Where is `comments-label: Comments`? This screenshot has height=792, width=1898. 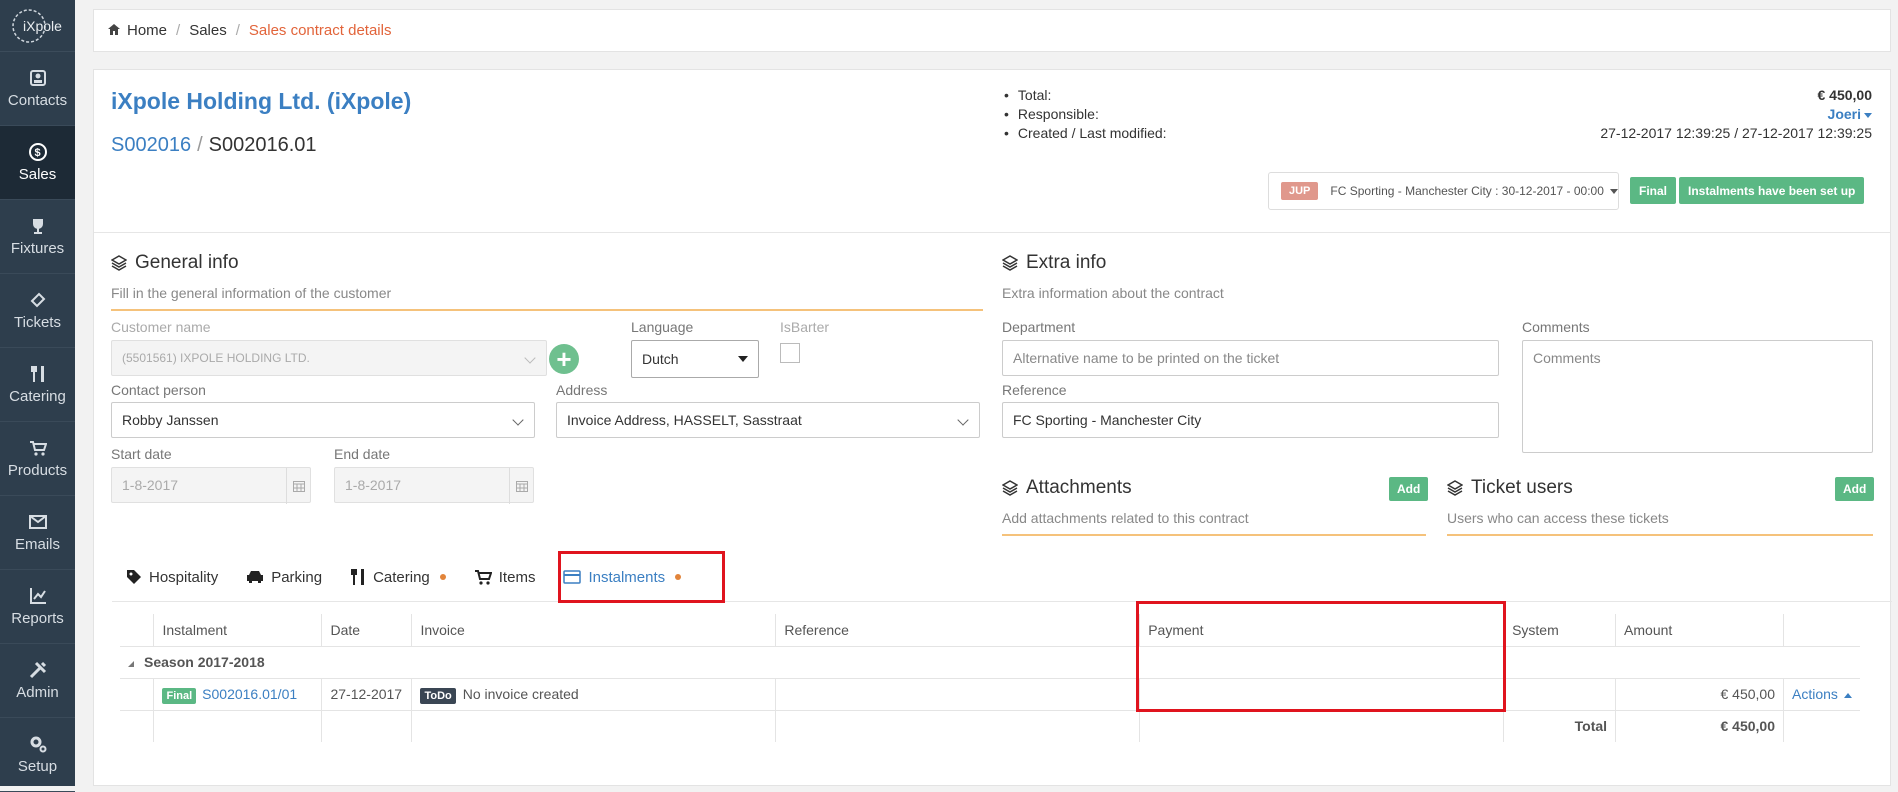
comments-label: Comments is located at coordinates (1556, 327).